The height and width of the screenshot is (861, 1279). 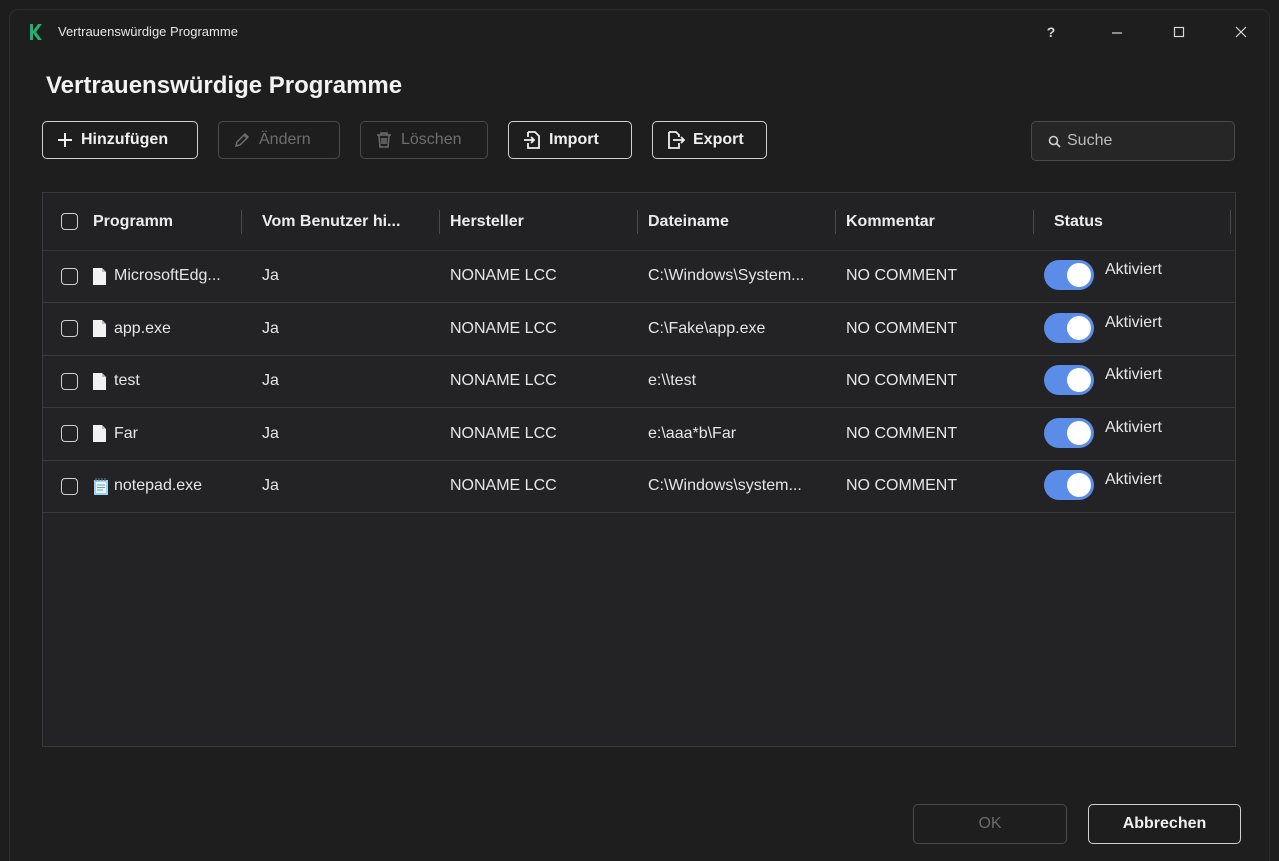 I want to click on program-name: test, so click(x=127, y=380).